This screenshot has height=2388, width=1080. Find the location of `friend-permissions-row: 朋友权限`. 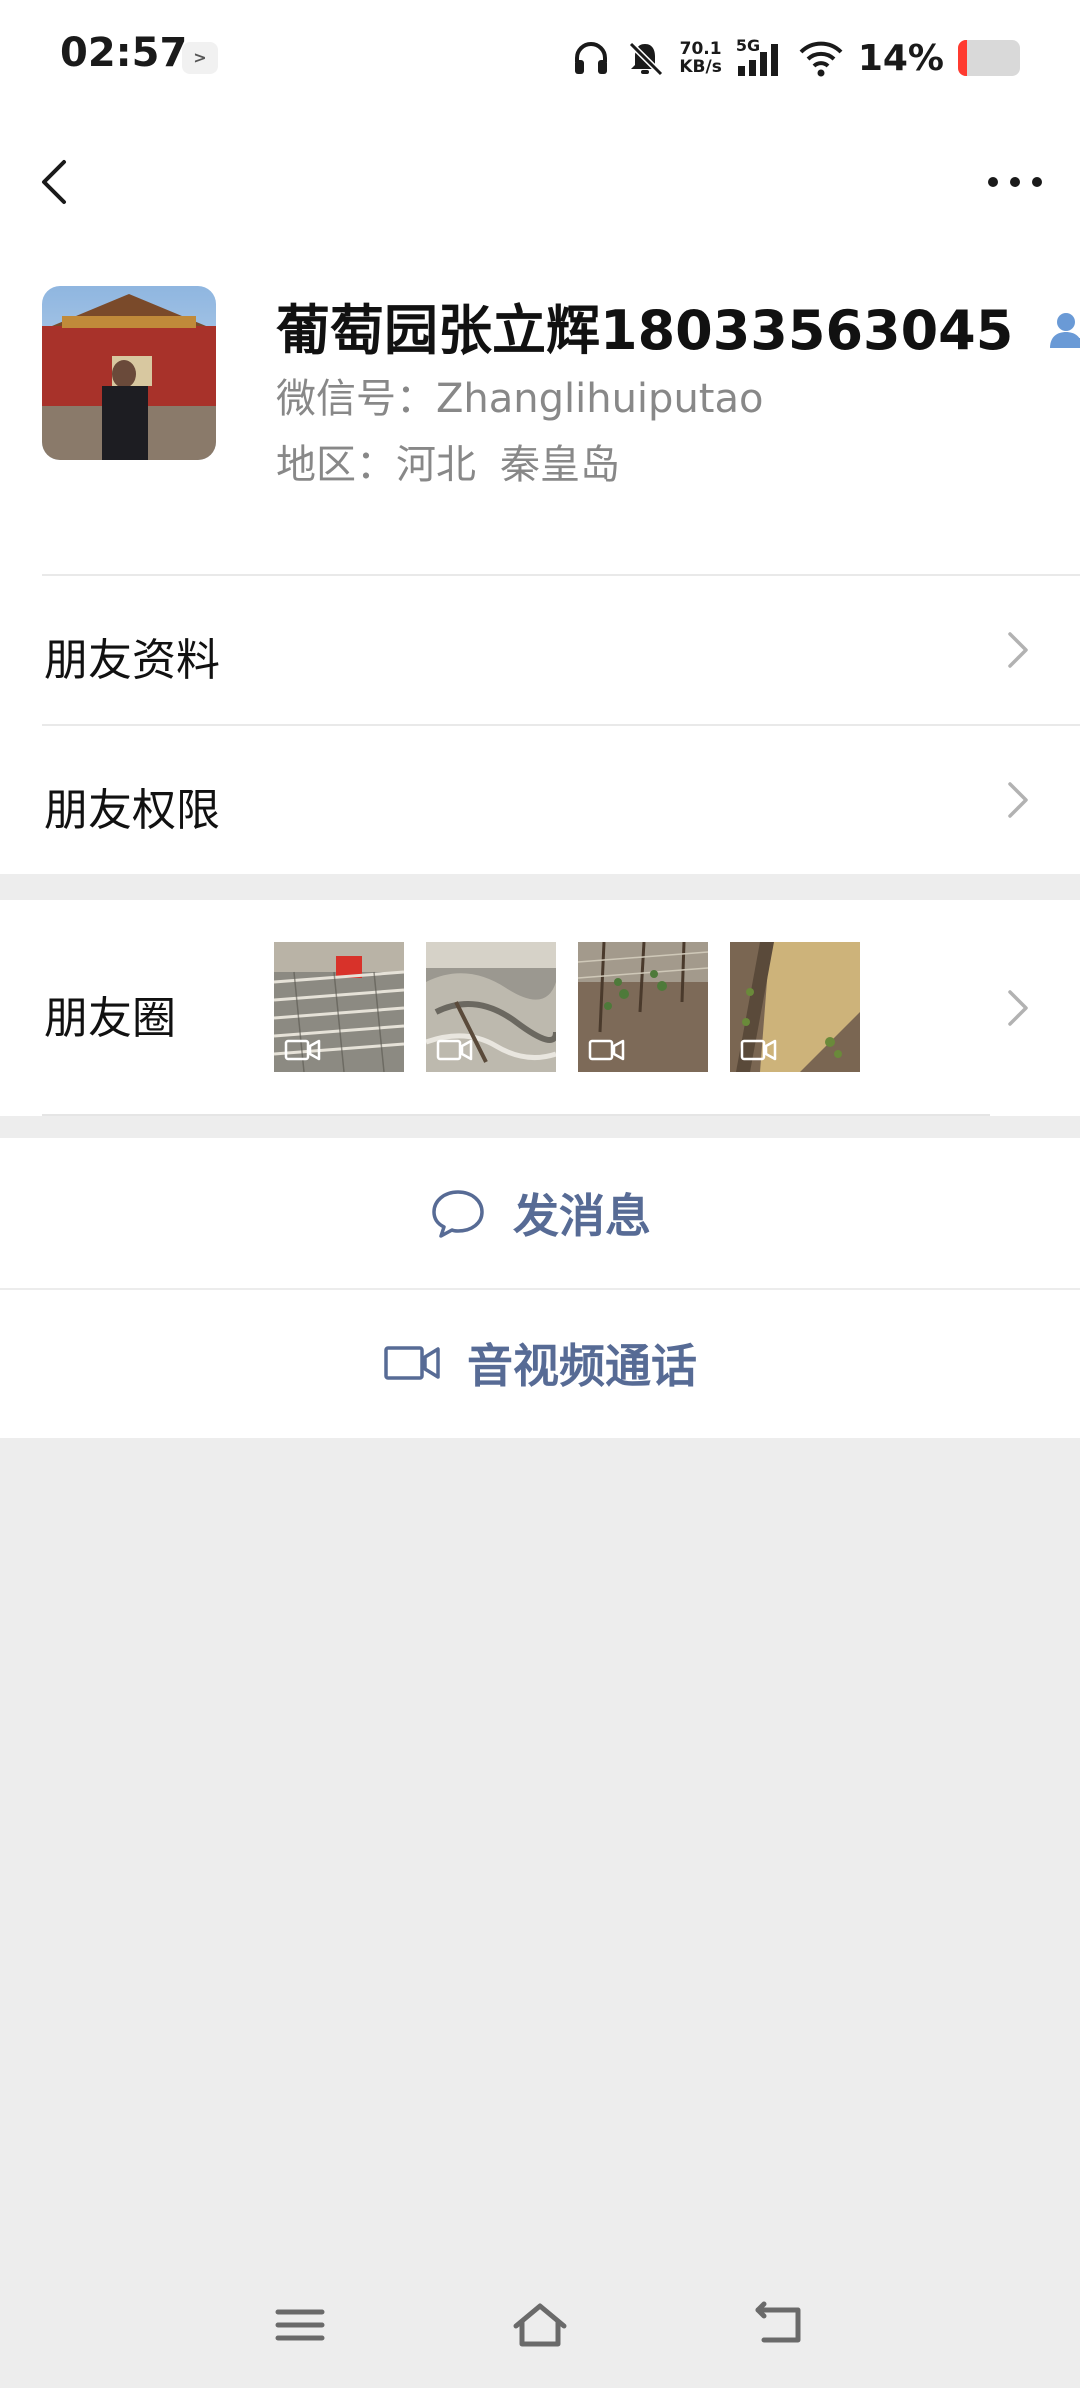

friend-permissions-row: 朋友权限 is located at coordinates (540, 799).